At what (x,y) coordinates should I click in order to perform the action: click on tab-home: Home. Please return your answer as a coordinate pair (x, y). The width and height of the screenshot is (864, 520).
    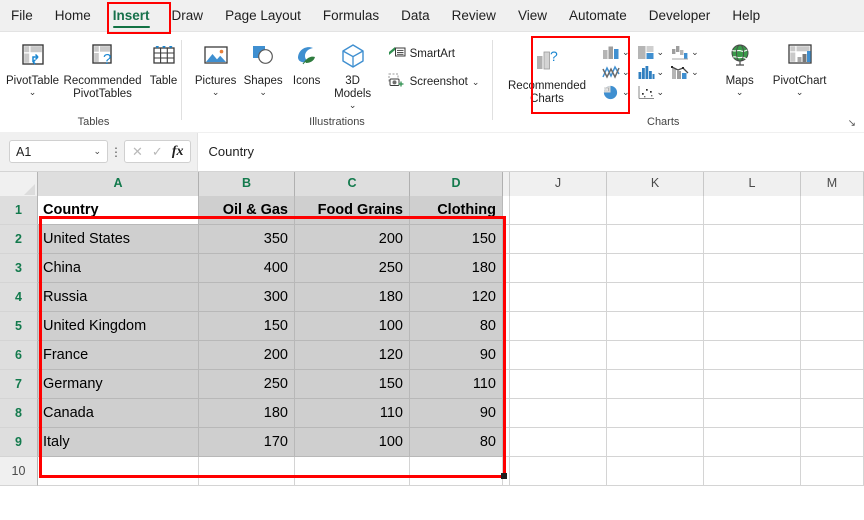
    Looking at the image, I should click on (73, 15).